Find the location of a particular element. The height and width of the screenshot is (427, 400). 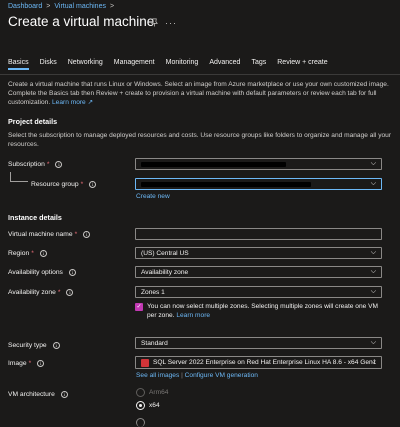

availability-options-label-text: Availability options is located at coordinates (35, 272).